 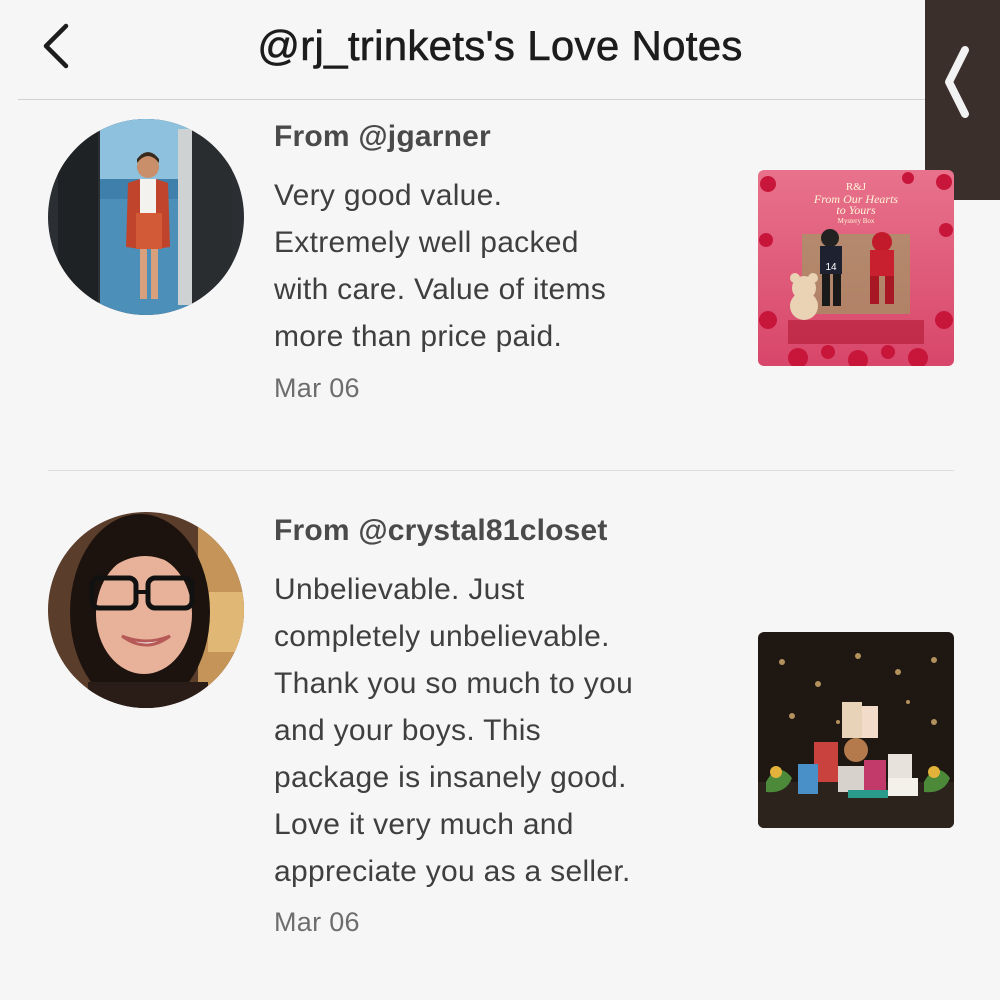 I want to click on note-author: From @crystal81closet, so click(x=441, y=531).